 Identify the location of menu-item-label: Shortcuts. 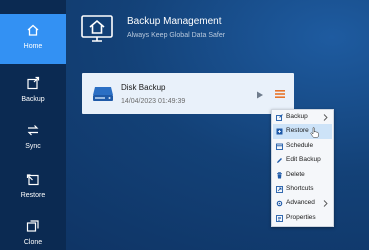
(300, 188).